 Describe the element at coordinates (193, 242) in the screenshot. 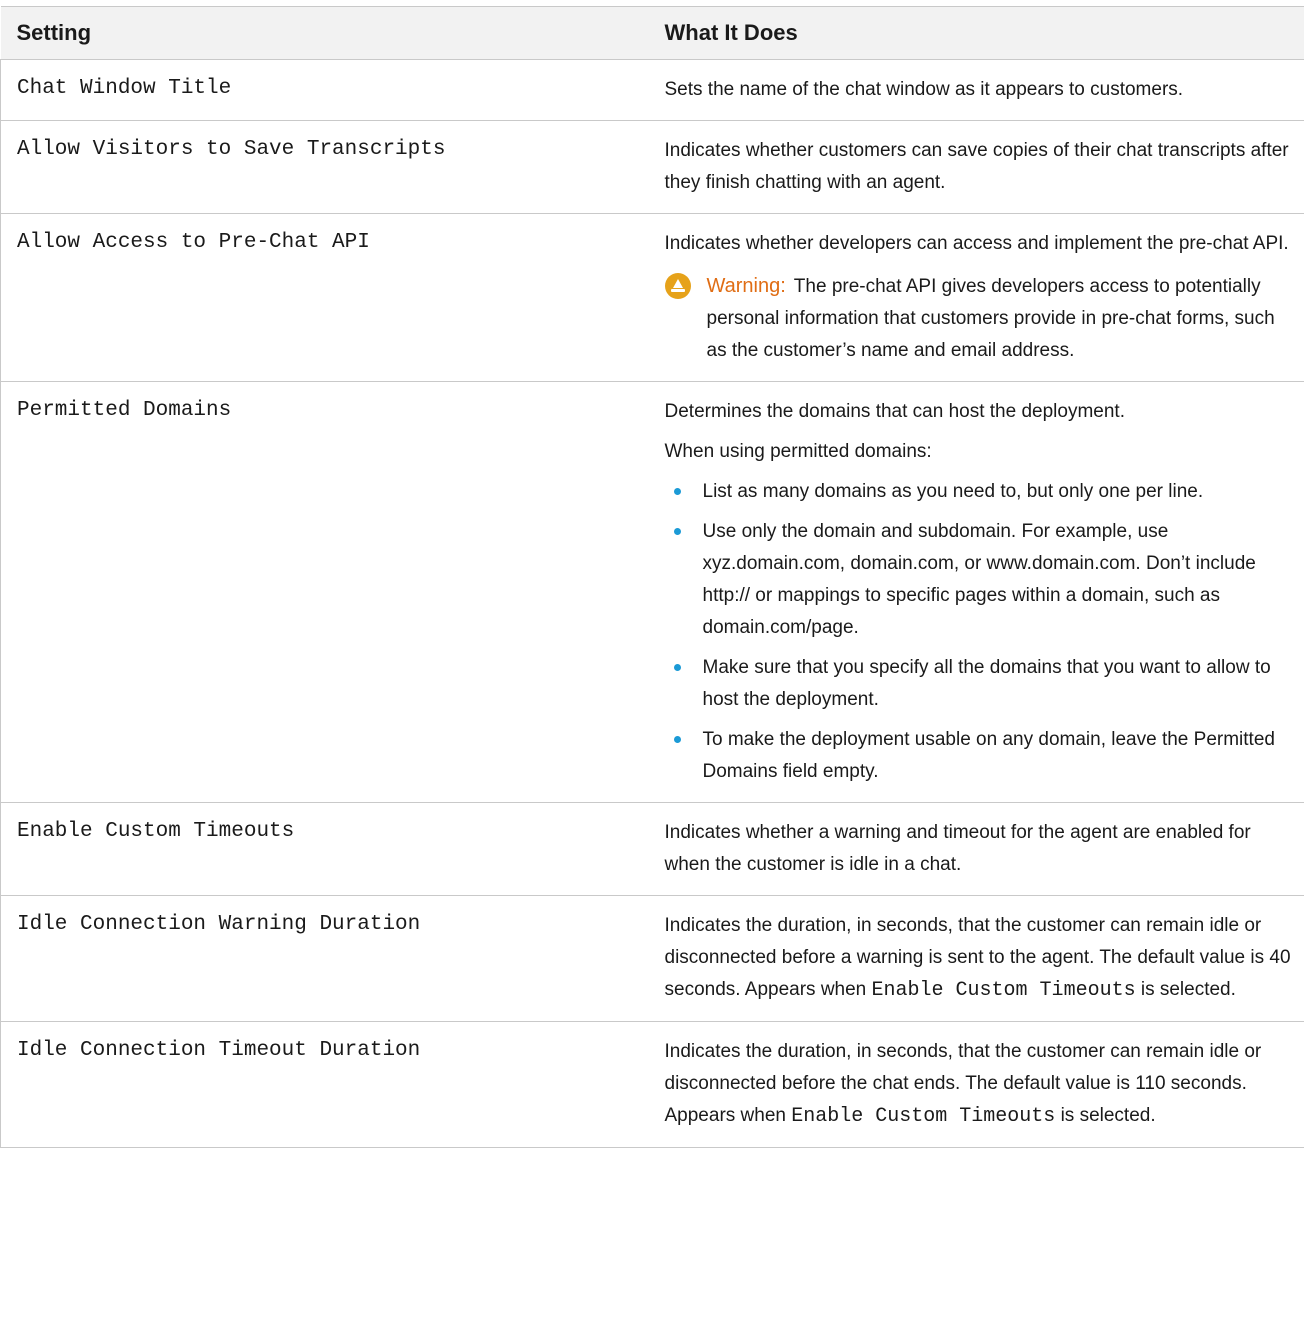

I see `setting-name: Allow Access to Pre-Chat API` at that location.